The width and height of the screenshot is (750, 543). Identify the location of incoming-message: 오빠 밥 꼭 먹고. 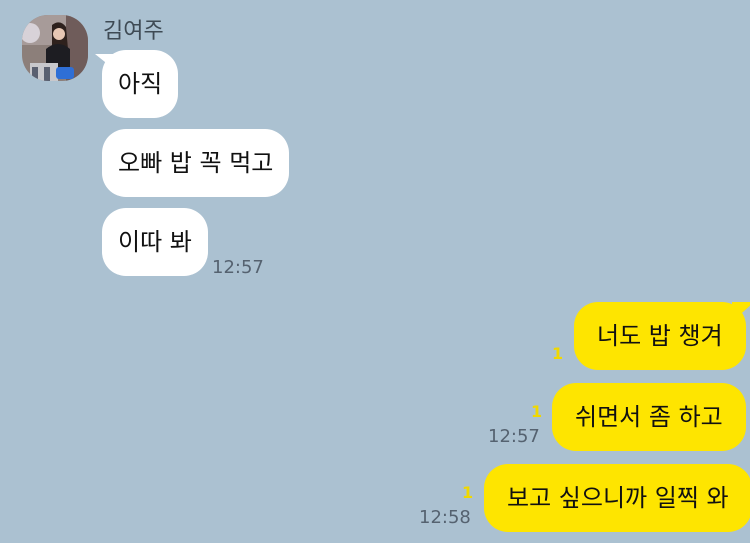
(196, 163).